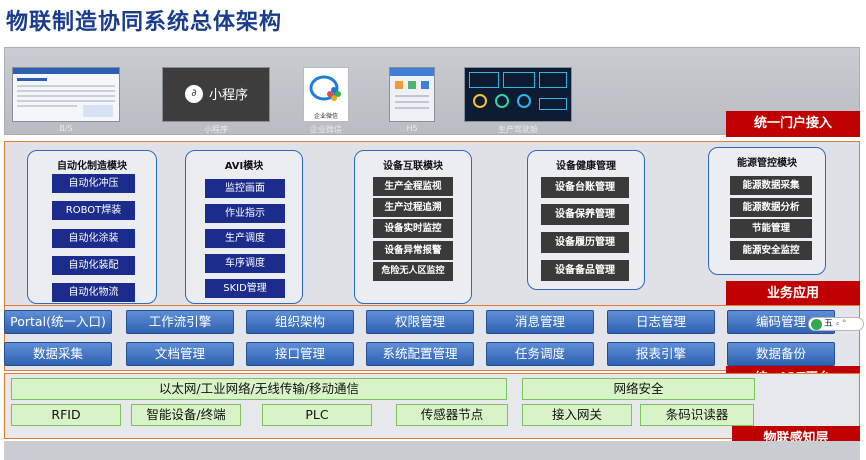  I want to click on ime-status-badge: 五 ⸗ °, so click(836, 324).